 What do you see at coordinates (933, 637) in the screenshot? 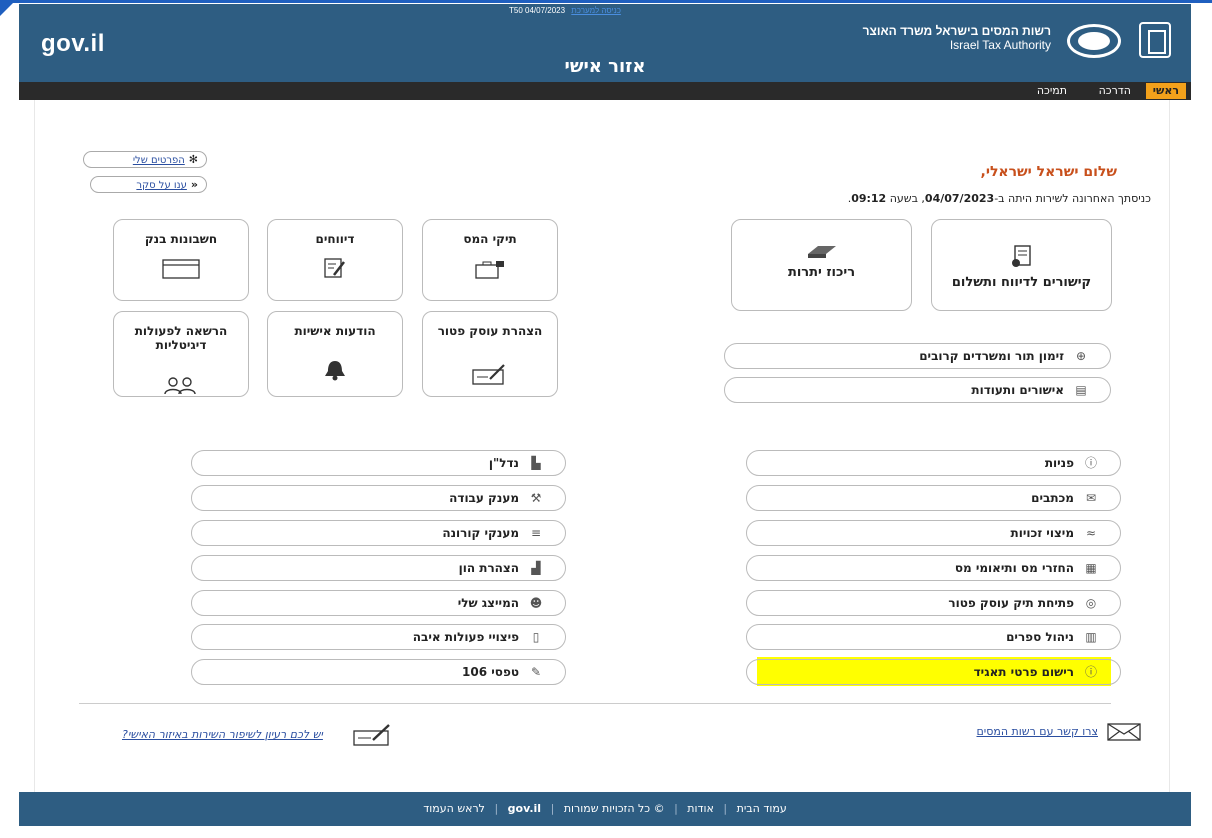
I see `list-item-bookkeeping: ▥ניהול ספרים` at bounding box center [933, 637].